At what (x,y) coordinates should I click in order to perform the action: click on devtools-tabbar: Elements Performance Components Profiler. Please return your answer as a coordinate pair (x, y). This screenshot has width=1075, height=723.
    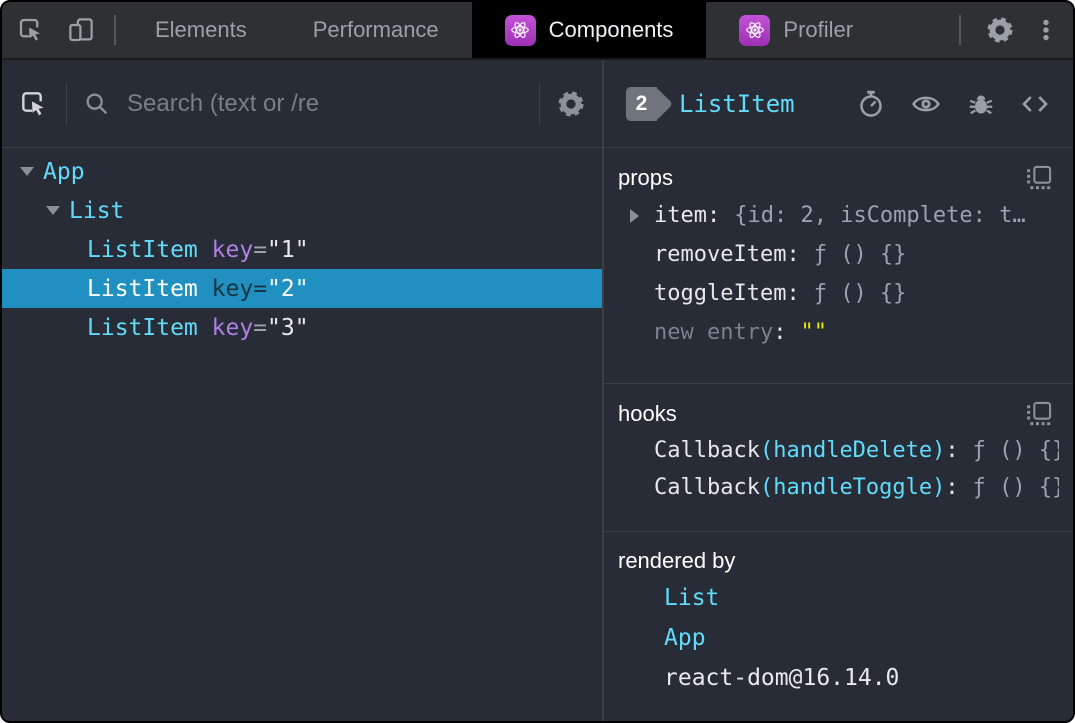
    Looking at the image, I should click on (537, 31).